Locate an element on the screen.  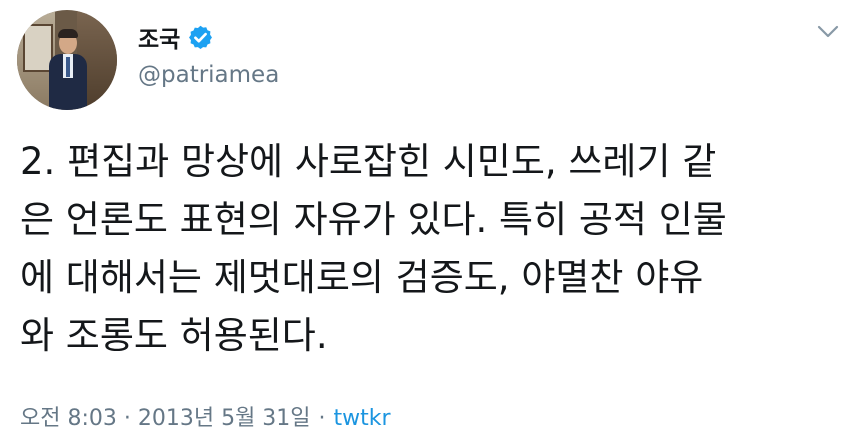
display-name: 조국 is located at coordinates (159, 37).